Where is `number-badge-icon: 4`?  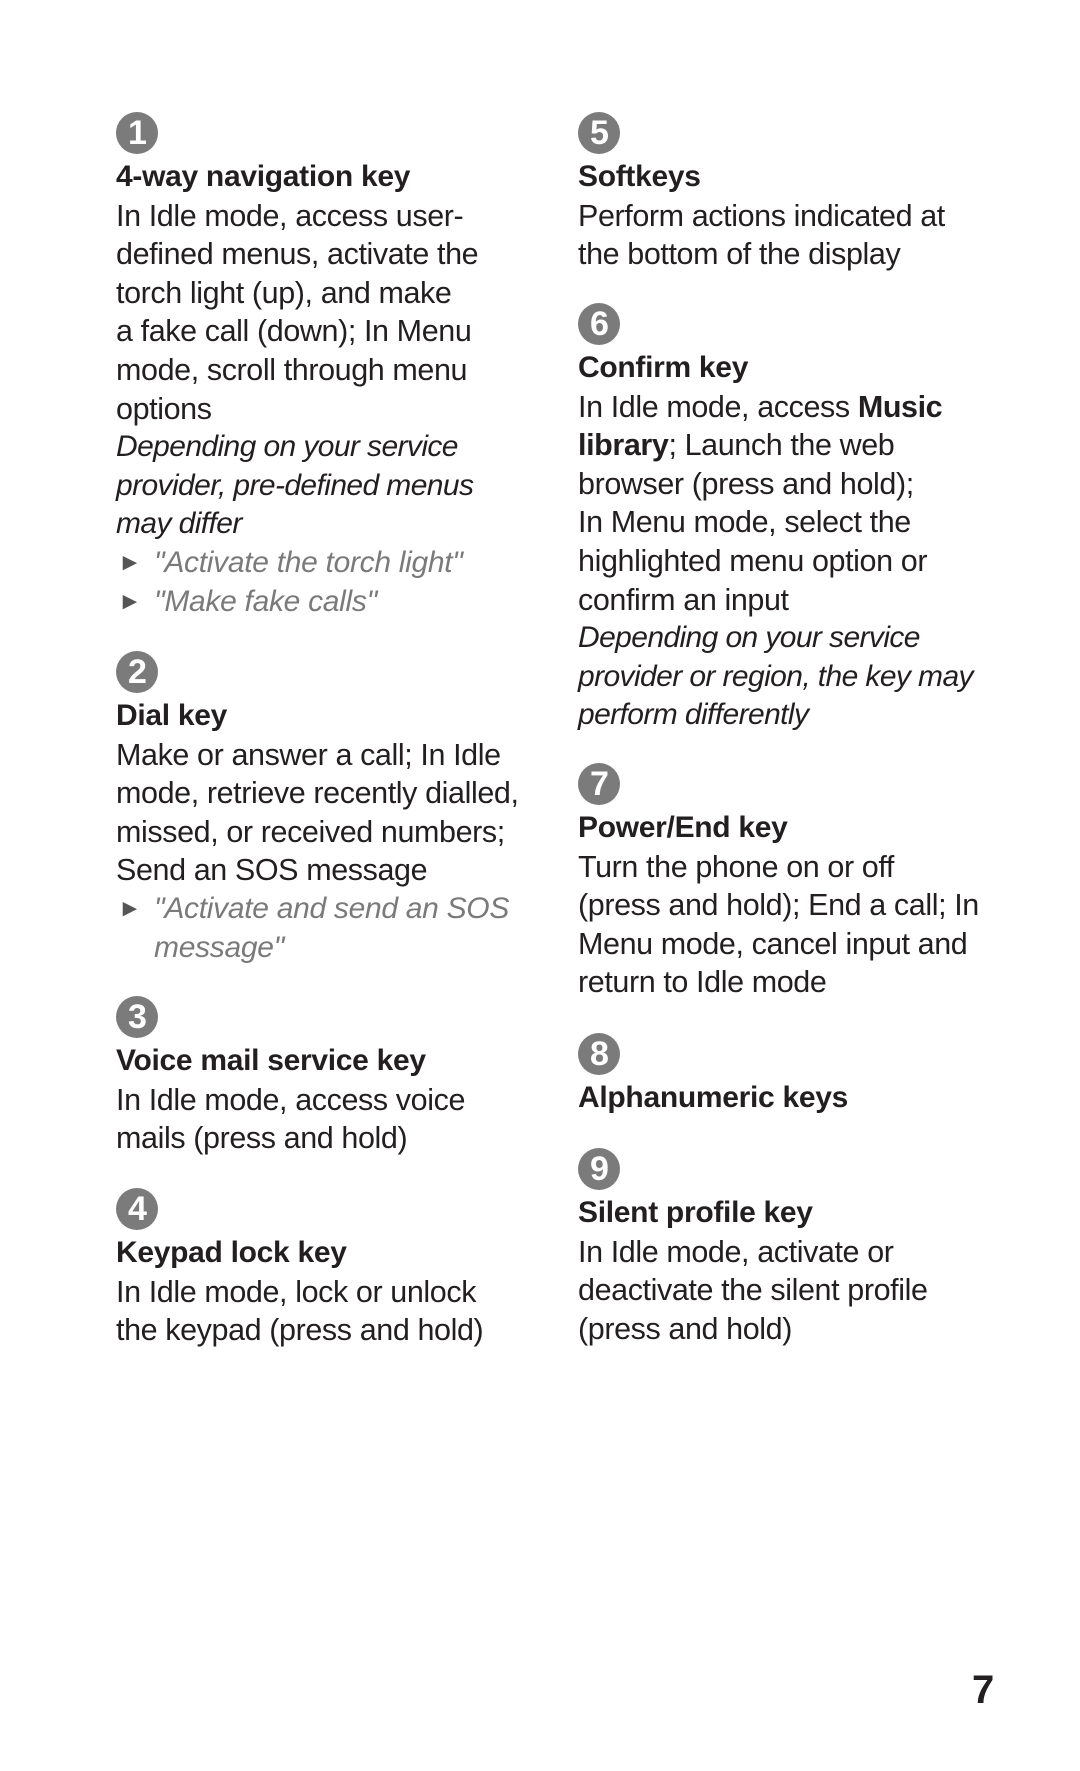 number-badge-icon: 4 is located at coordinates (137, 1209).